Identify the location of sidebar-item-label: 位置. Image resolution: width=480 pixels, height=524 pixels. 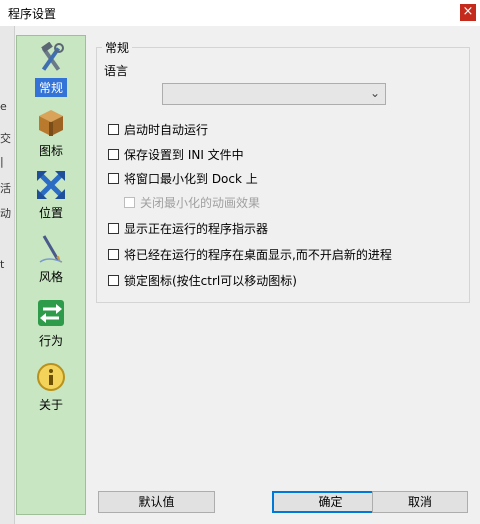
(50, 213).